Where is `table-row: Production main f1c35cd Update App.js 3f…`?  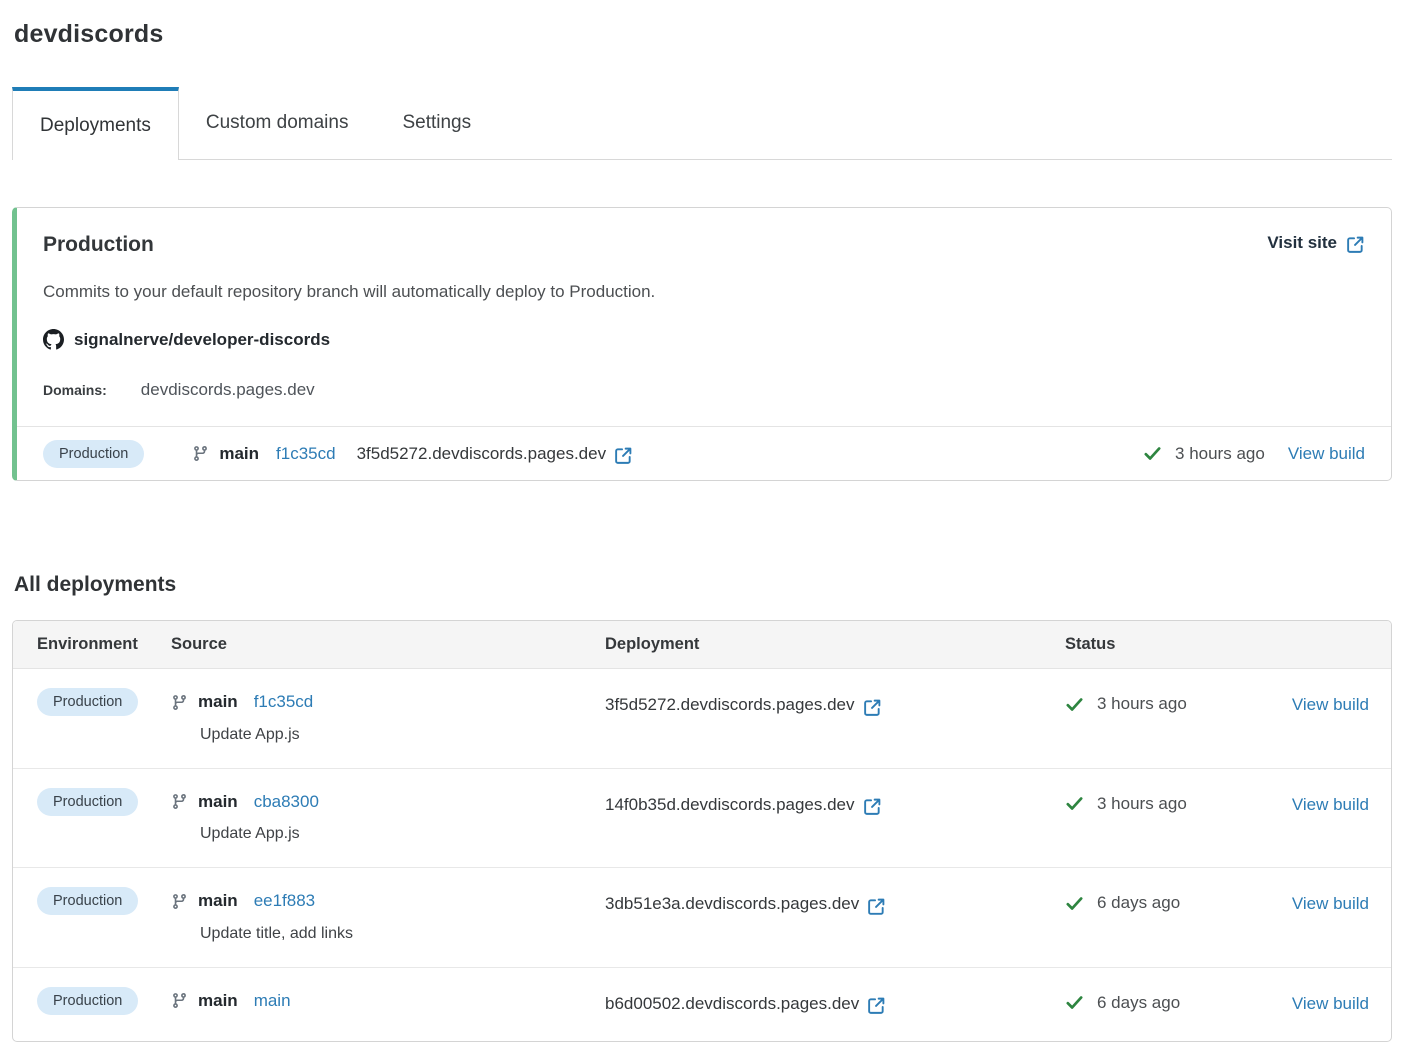 table-row: Production main f1c35cd Update App.js 3f… is located at coordinates (702, 718).